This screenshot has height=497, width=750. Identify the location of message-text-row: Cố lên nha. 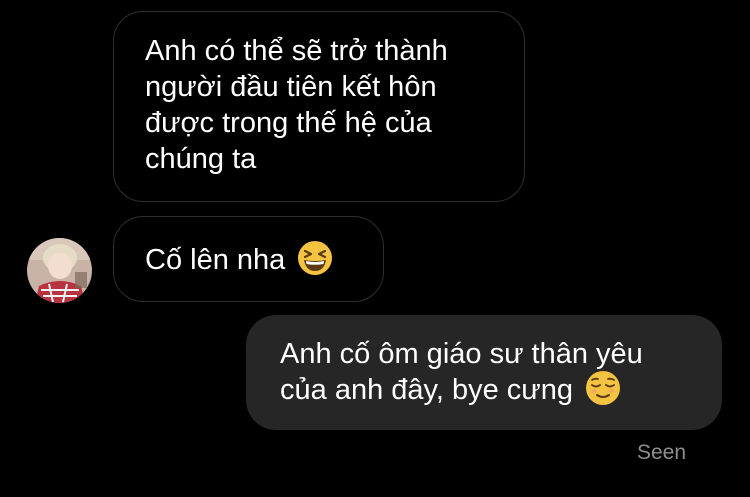
(249, 260).